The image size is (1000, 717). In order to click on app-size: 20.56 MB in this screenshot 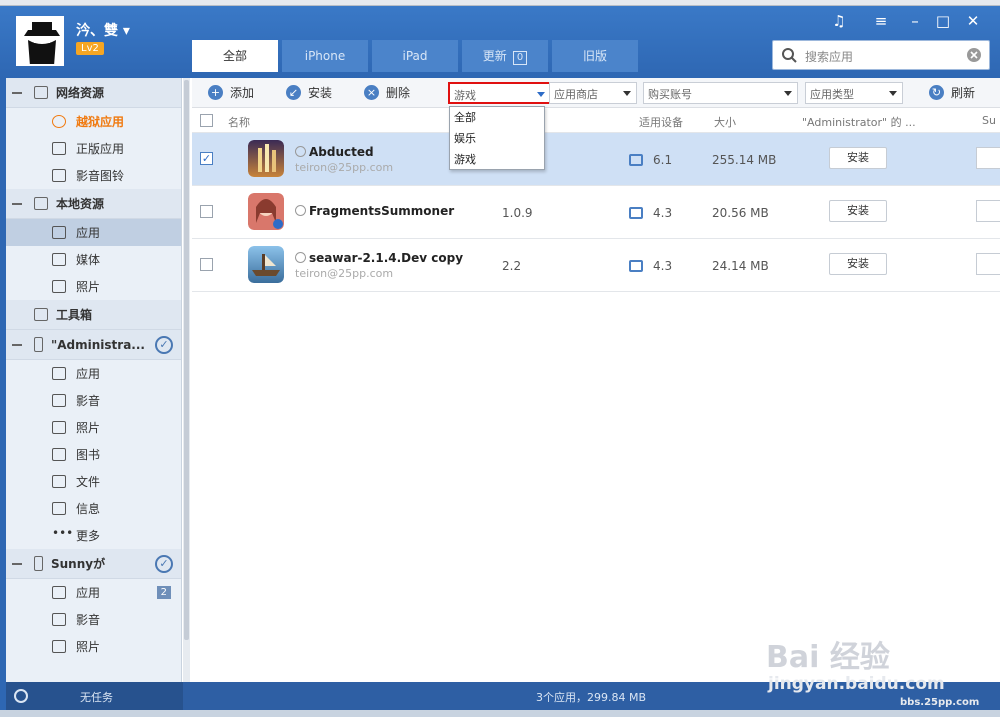, I will do `click(740, 213)`.